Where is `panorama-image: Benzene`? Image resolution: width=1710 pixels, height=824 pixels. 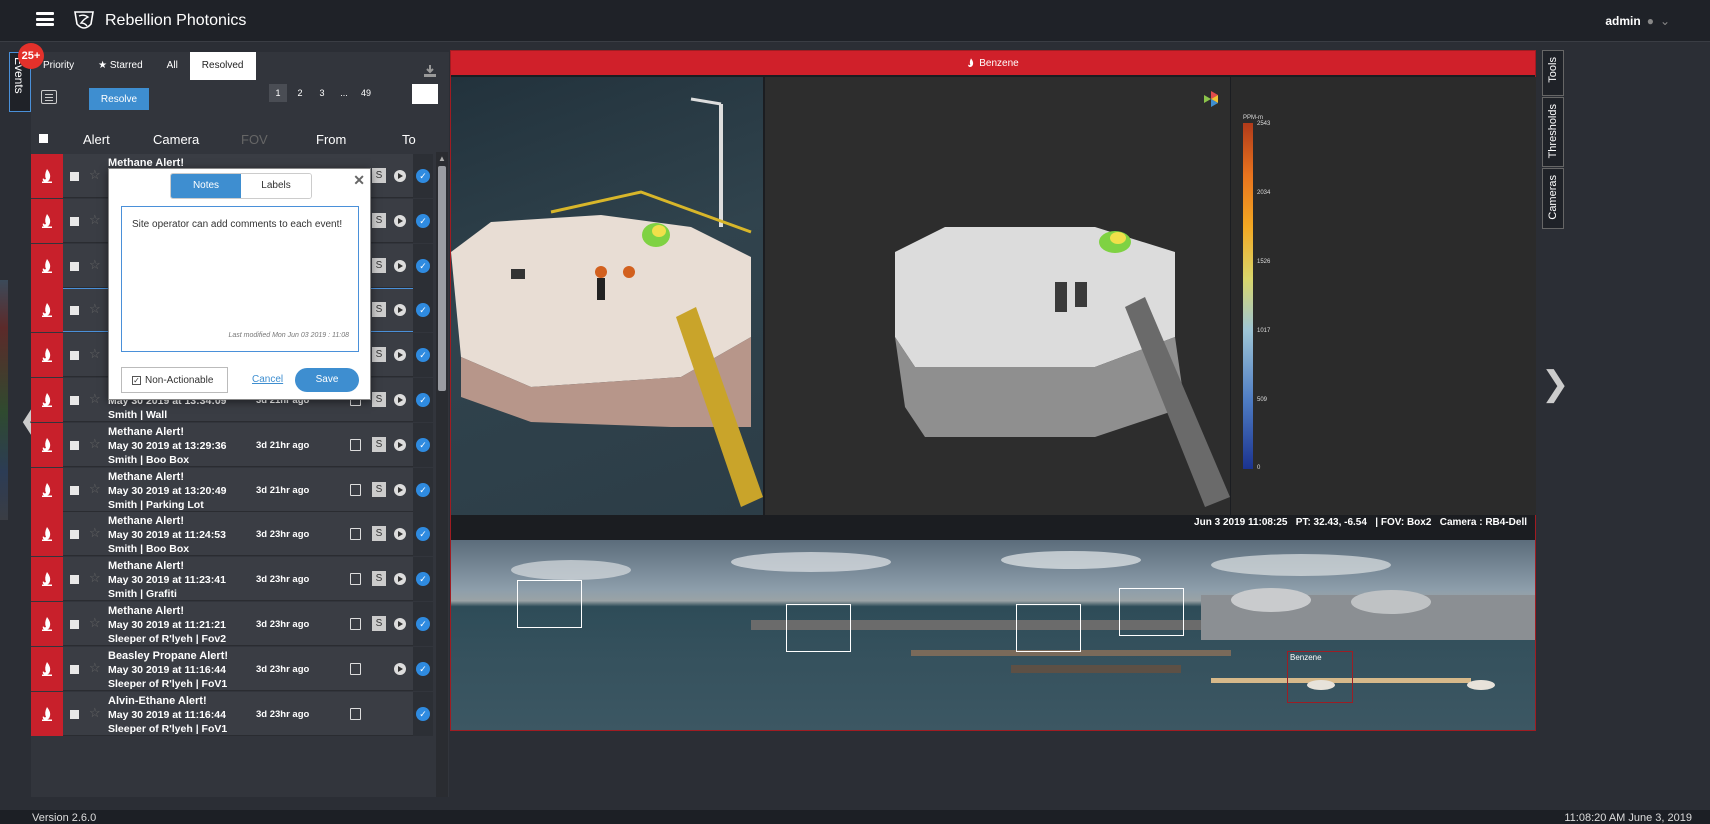
panorama-image: Benzene is located at coordinates (993, 635).